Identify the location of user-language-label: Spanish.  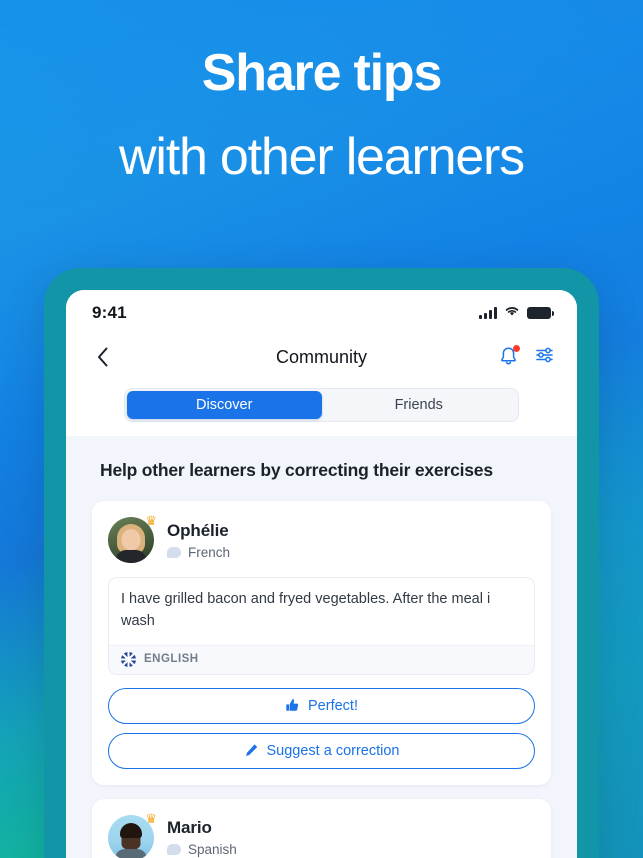
(212, 850).